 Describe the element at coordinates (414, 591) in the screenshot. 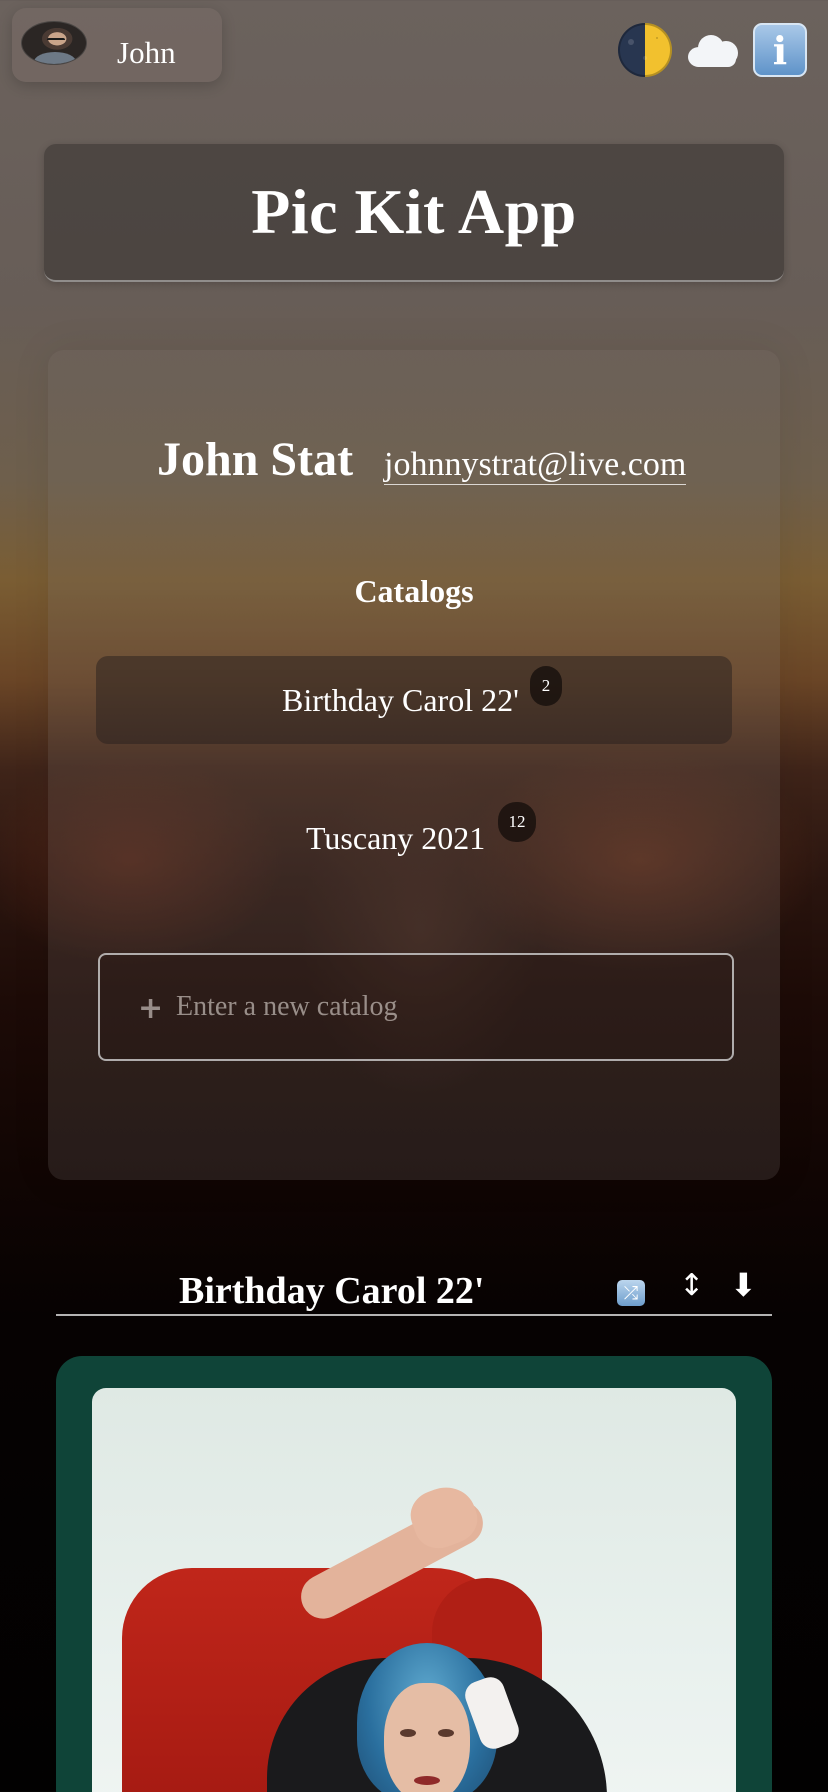

I see `catalogs-heading: Catalogs` at that location.